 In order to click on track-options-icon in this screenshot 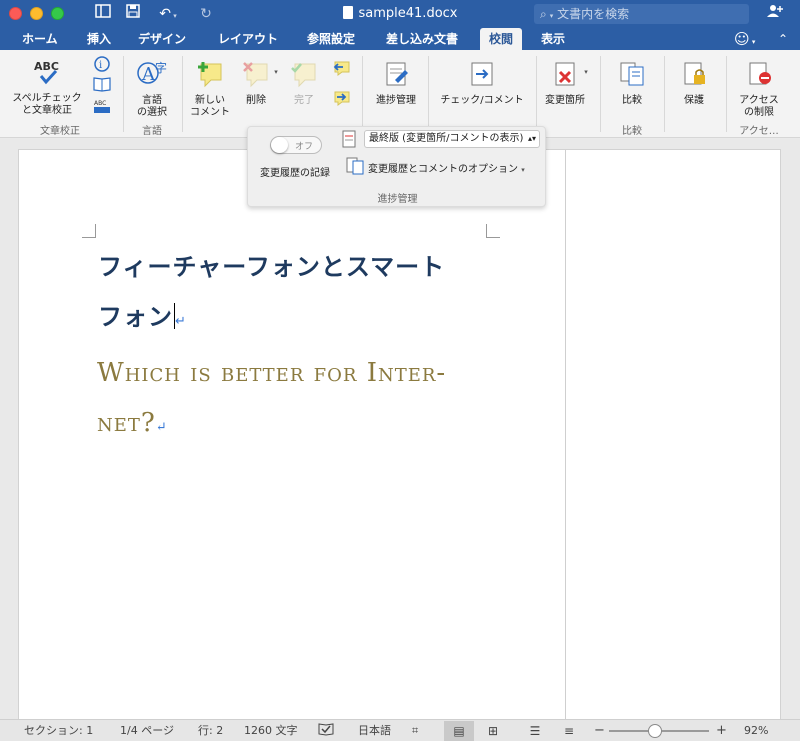, I will do `click(355, 168)`.